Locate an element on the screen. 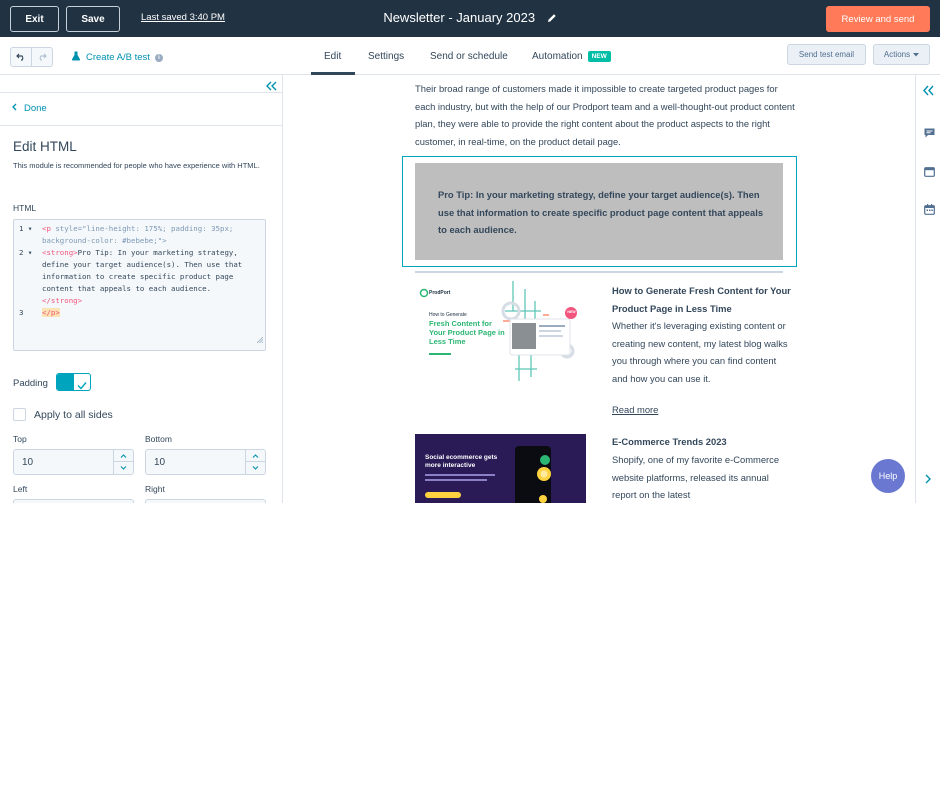 Image resolution: width=940 pixels, height=788 pixels. tab-automation-label: Automation is located at coordinates (557, 56).